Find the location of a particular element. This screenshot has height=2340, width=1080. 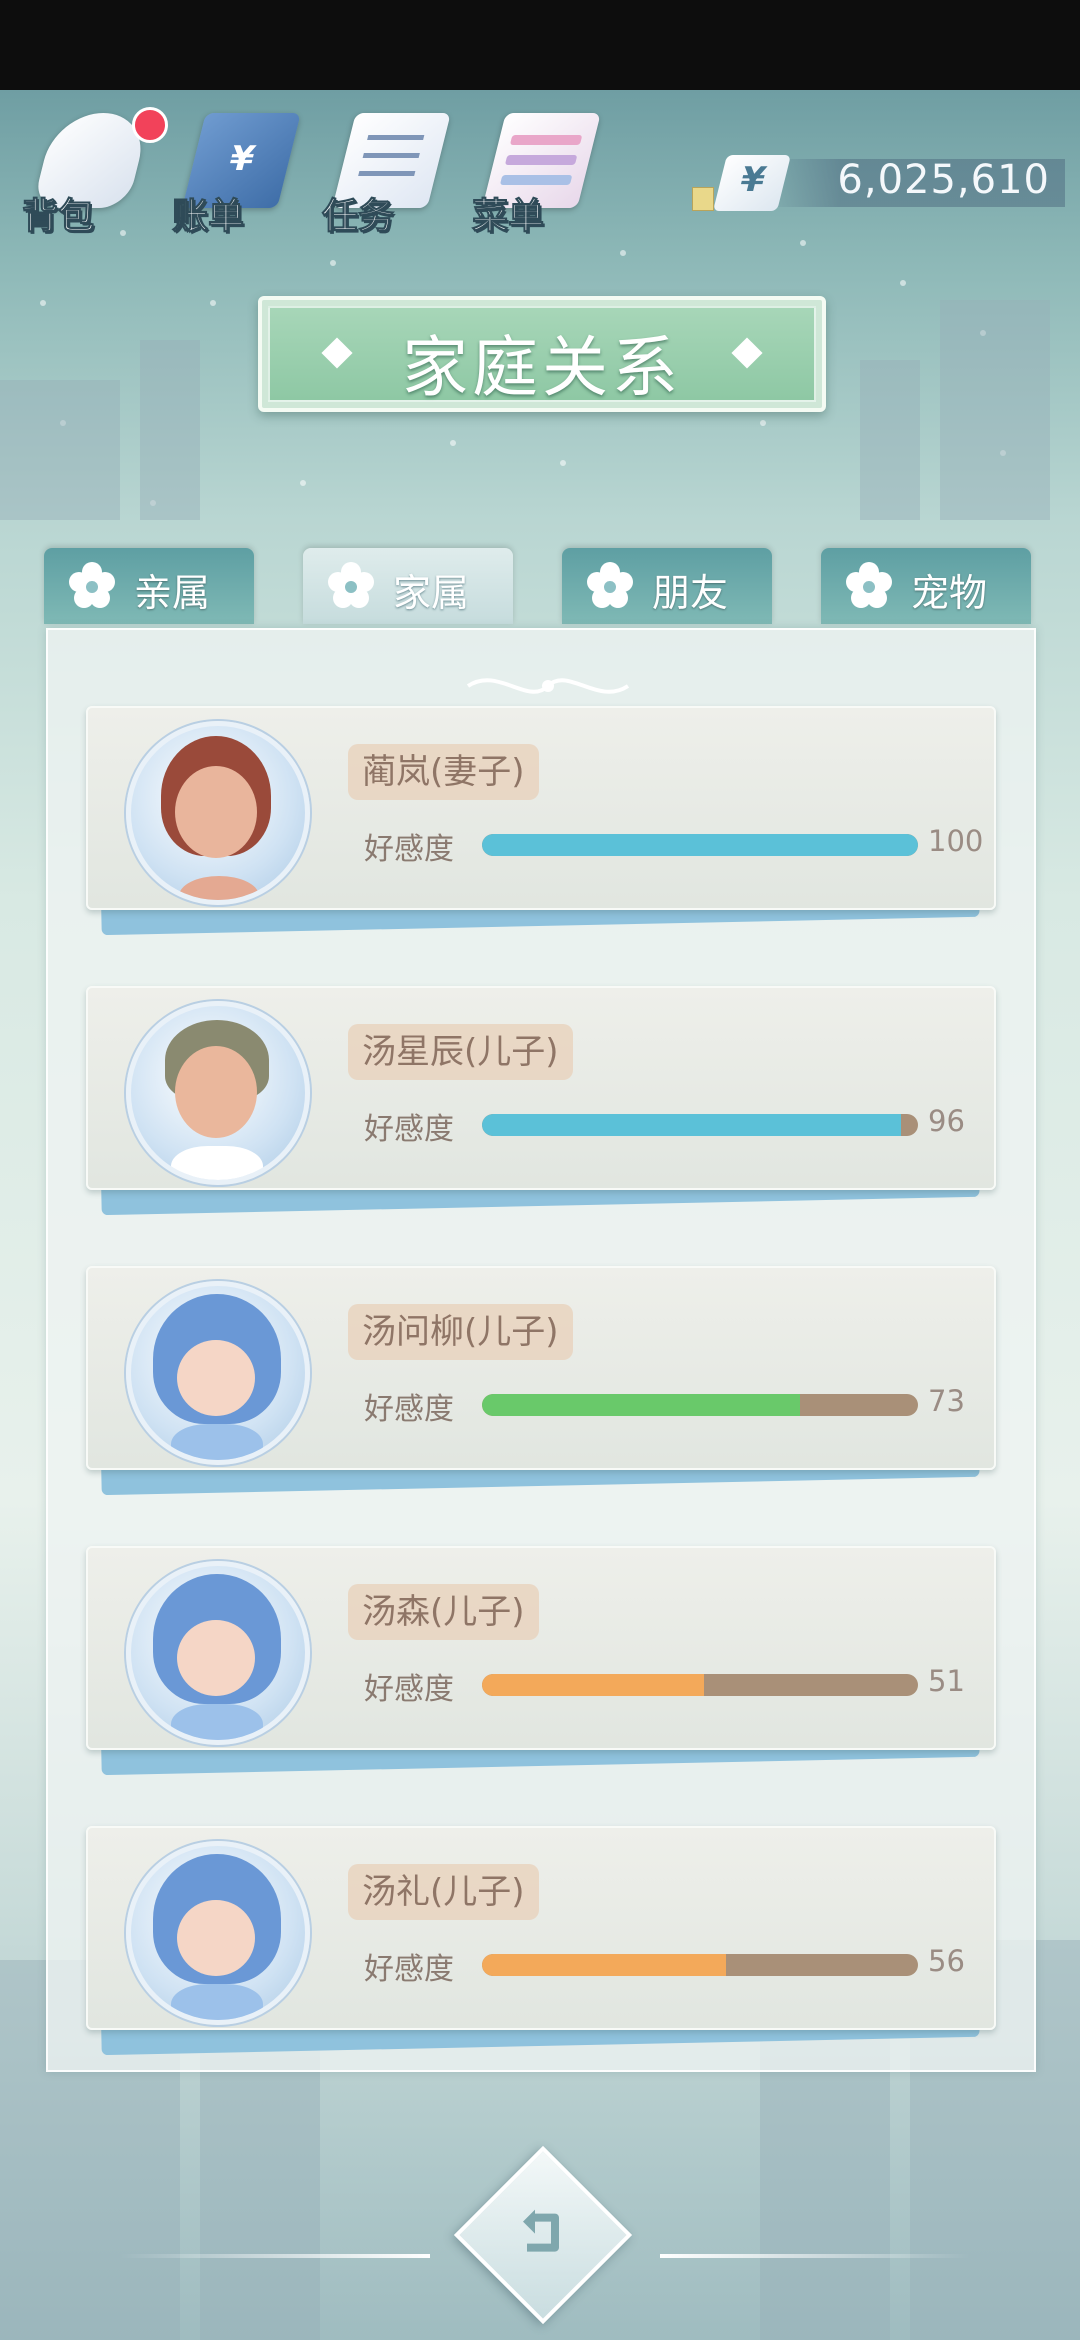

backpack-button: 背包 is located at coordinates (94, 170).